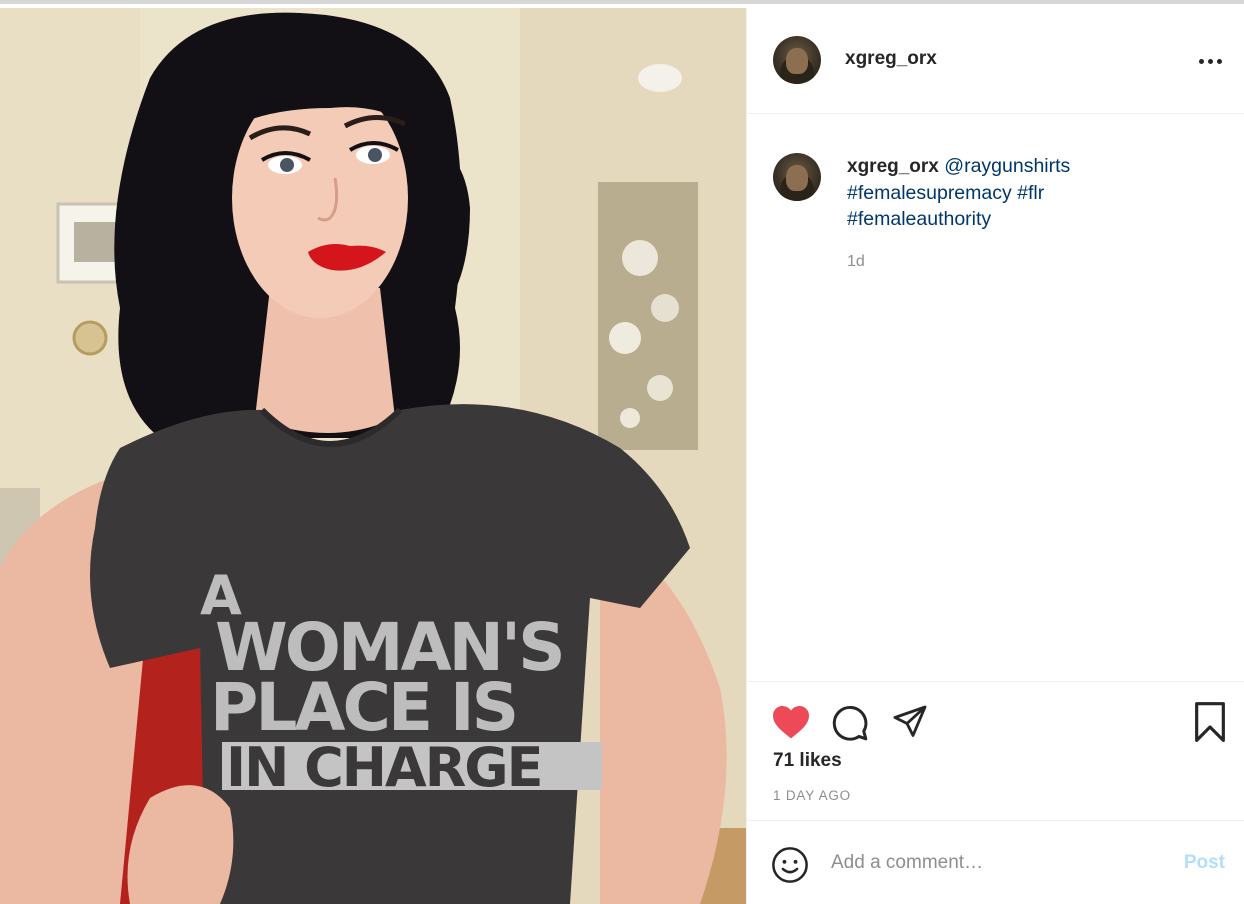 This screenshot has width=1244, height=904. I want to click on post-header: xgreg_orx, so click(995, 61).